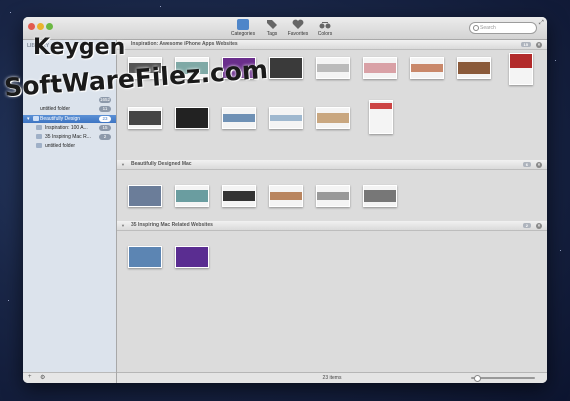 The width and height of the screenshot is (570, 401). Describe the element at coordinates (79, 47) in the screenshot. I see `watermark-line-1: Keygen` at that location.